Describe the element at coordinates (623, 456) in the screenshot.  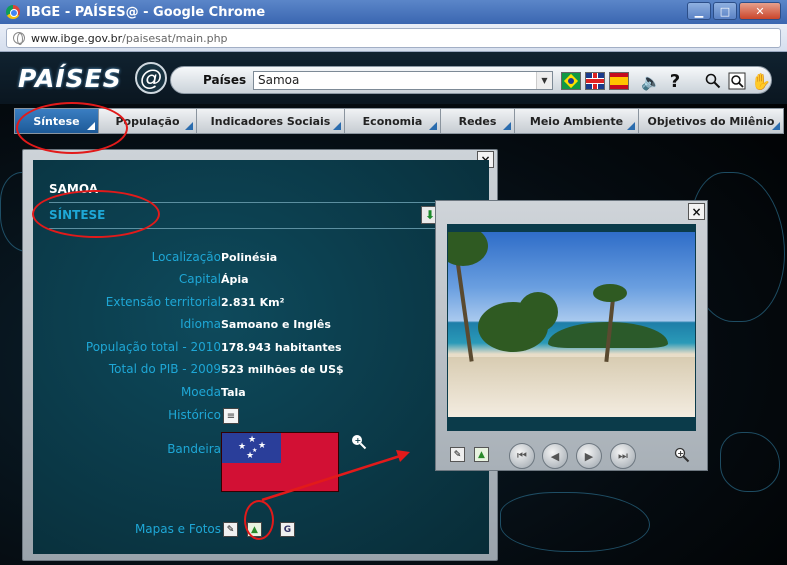
I see `last-photo-button: ⏭` at that location.